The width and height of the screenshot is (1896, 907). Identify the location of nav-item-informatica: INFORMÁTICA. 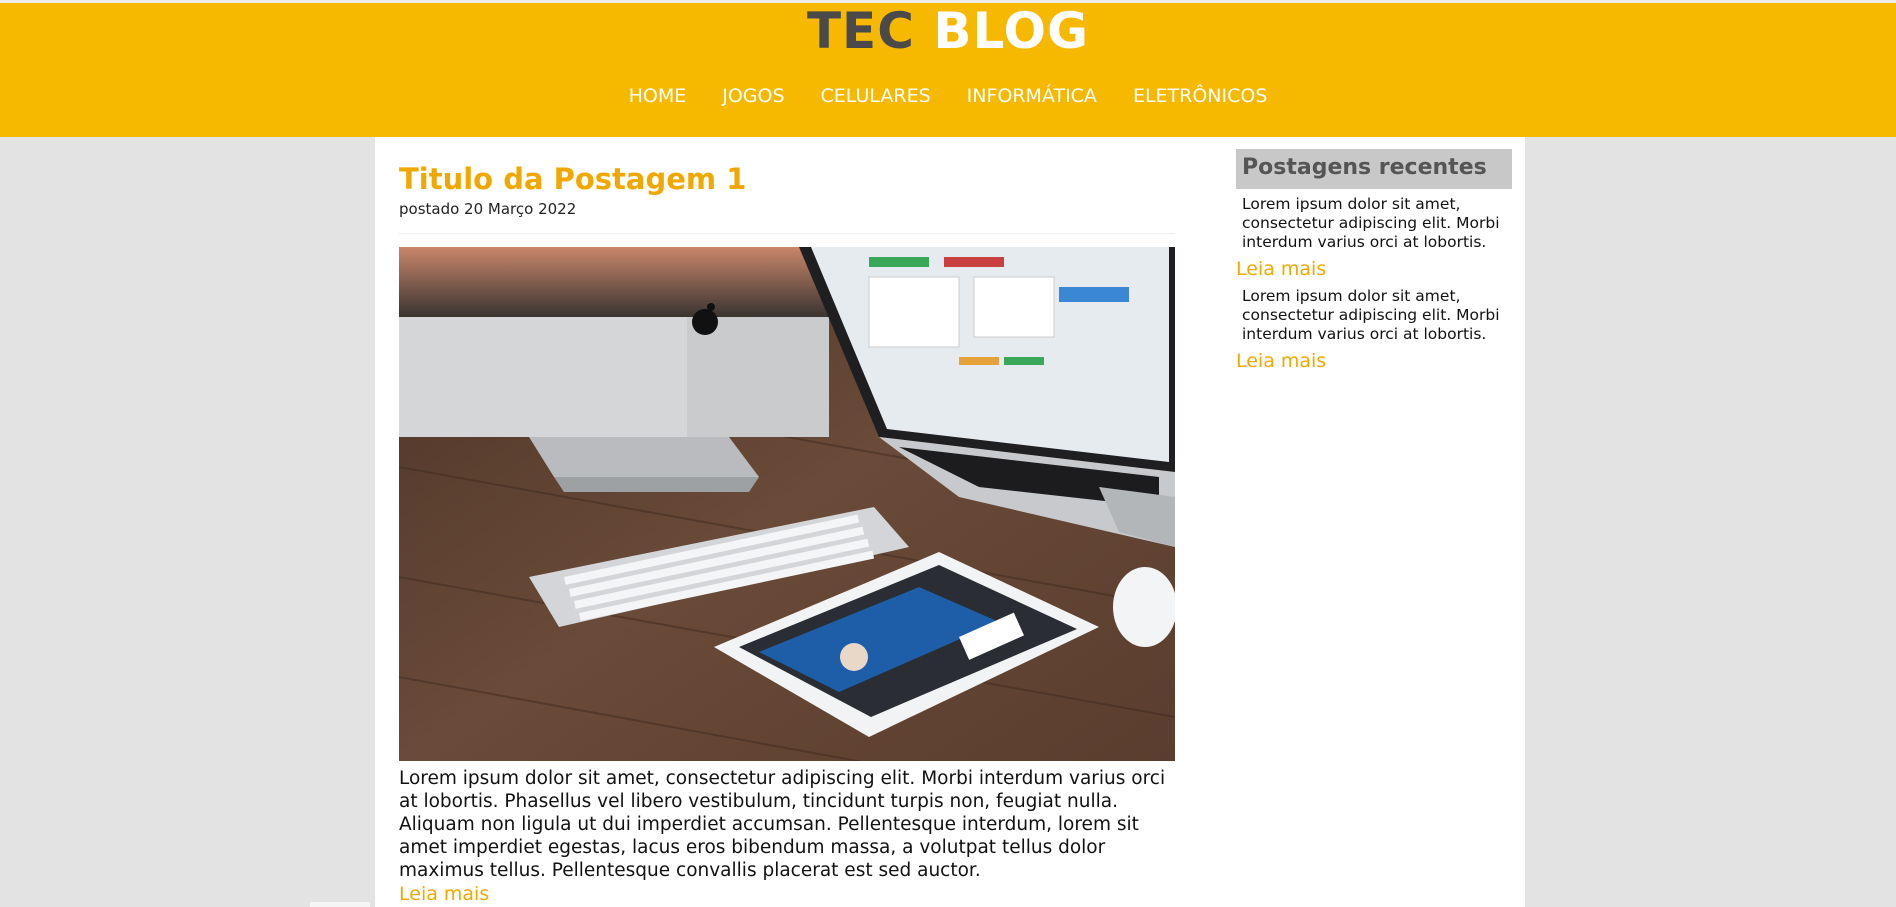
(1032, 96).